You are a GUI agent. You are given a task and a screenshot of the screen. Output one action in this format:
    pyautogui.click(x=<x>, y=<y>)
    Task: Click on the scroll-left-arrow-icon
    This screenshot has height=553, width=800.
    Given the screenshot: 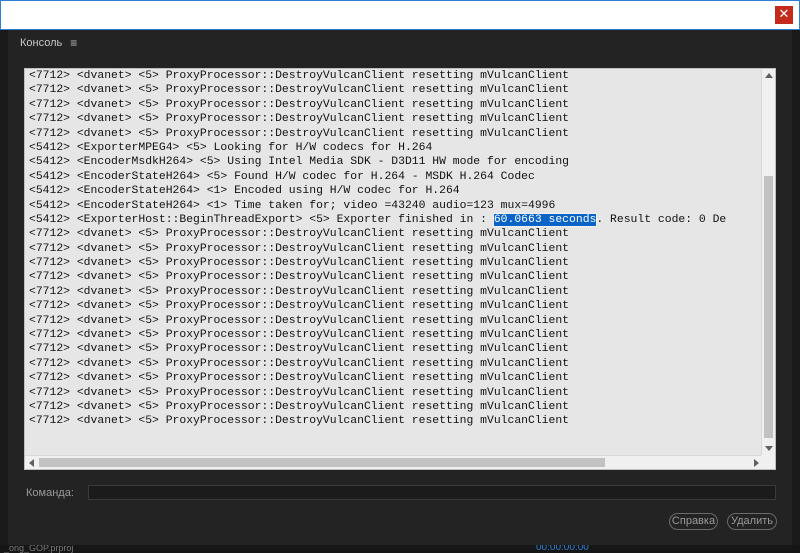 What is the action you would take?
    pyautogui.click(x=31, y=463)
    